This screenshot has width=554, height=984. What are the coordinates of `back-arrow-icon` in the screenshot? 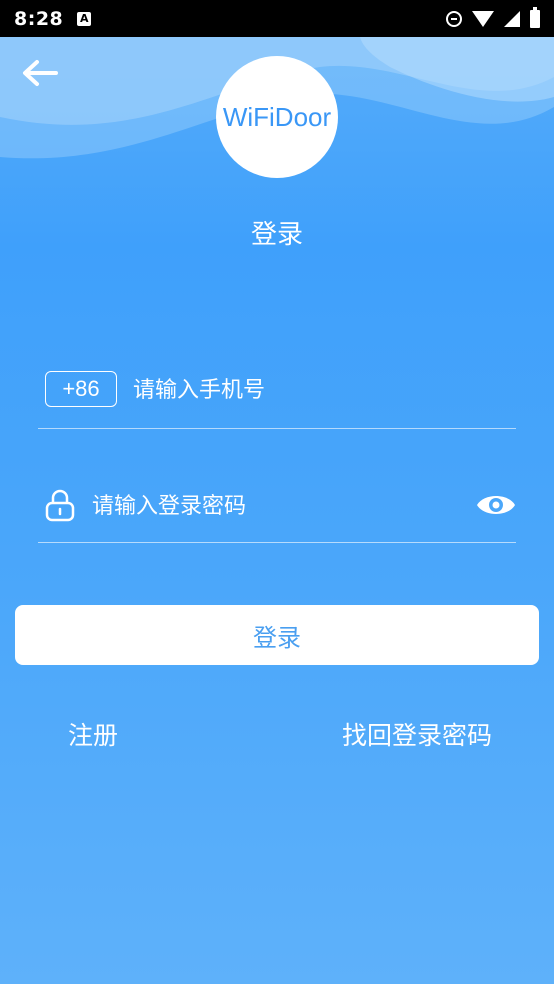 It's located at (40, 73).